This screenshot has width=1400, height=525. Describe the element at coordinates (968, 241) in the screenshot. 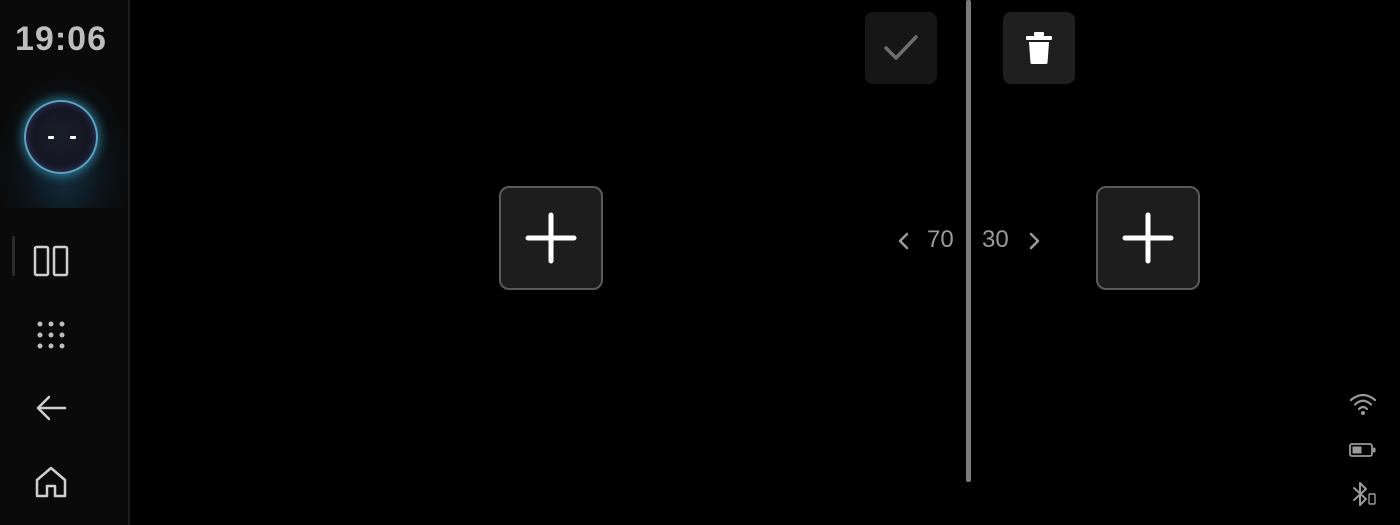

I see `split-divider` at that location.